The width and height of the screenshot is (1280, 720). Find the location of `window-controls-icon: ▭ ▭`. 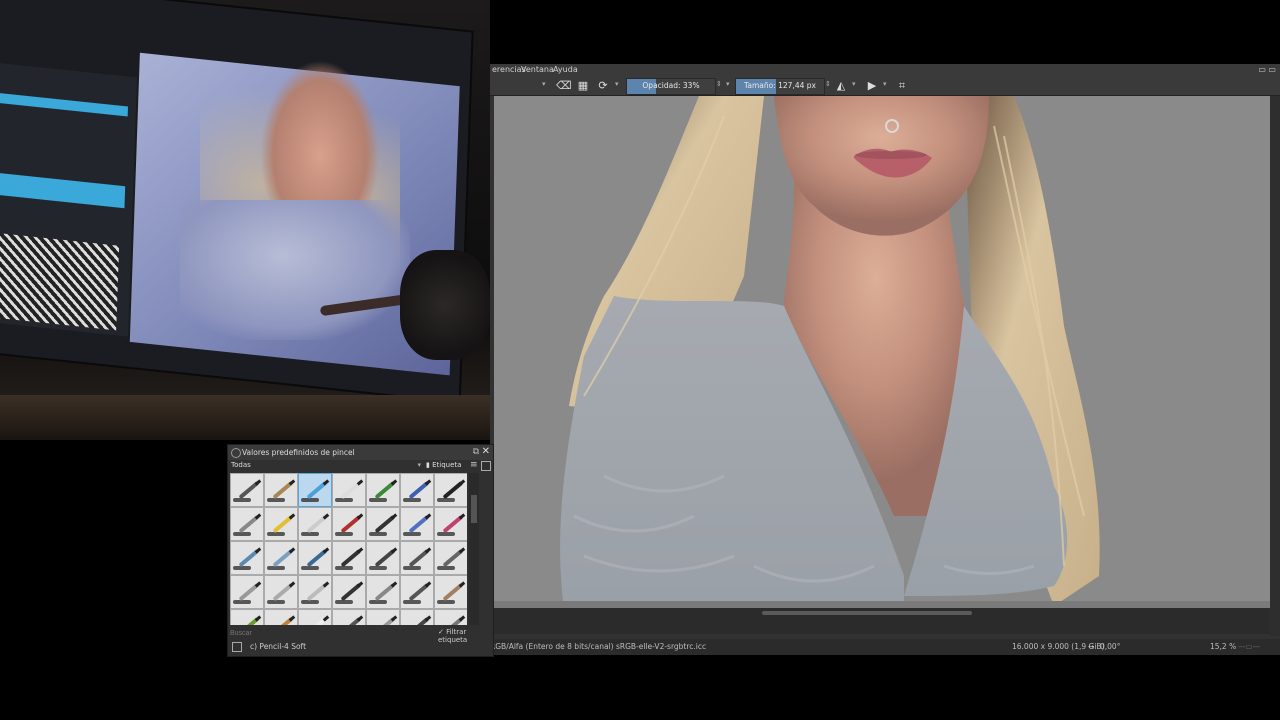

window-controls-icon: ▭ ▭ is located at coordinates (1267, 69).